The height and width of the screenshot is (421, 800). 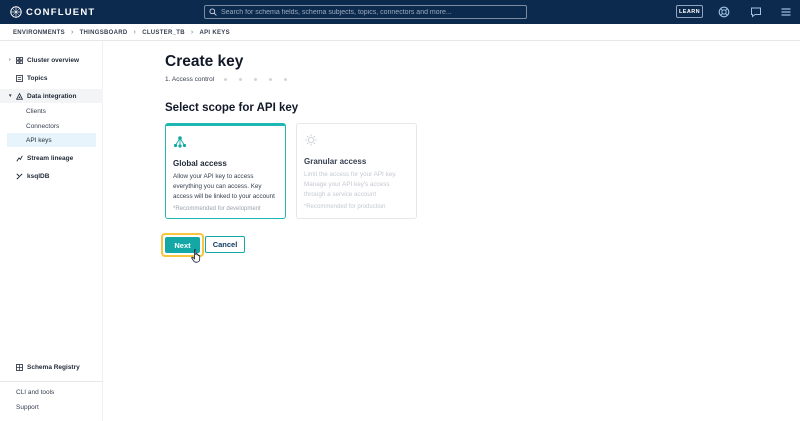 I want to click on chat-icon, so click(x=756, y=12).